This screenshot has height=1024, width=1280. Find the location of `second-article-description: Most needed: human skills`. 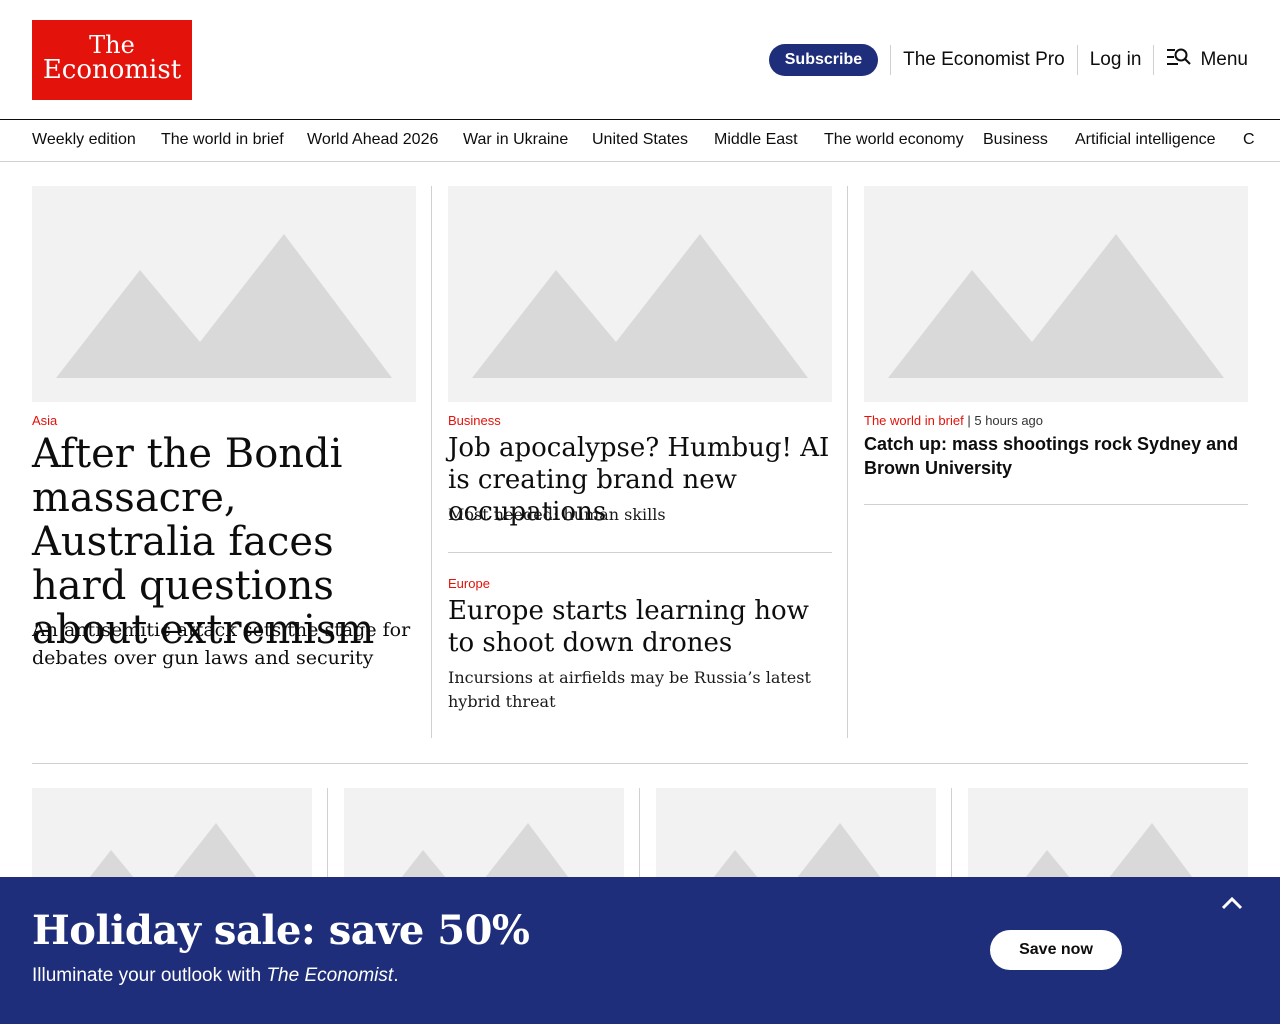

second-article-description: Most needed: human skills is located at coordinates (557, 514).